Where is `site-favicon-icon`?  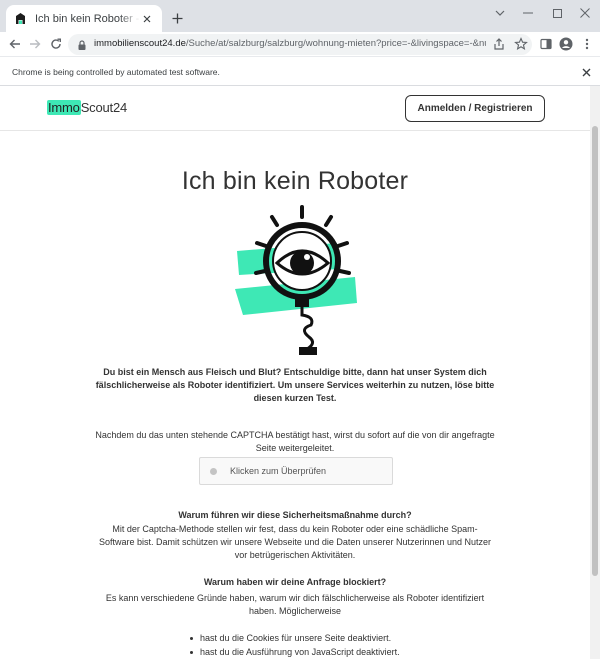 site-favicon-icon is located at coordinates (20, 18).